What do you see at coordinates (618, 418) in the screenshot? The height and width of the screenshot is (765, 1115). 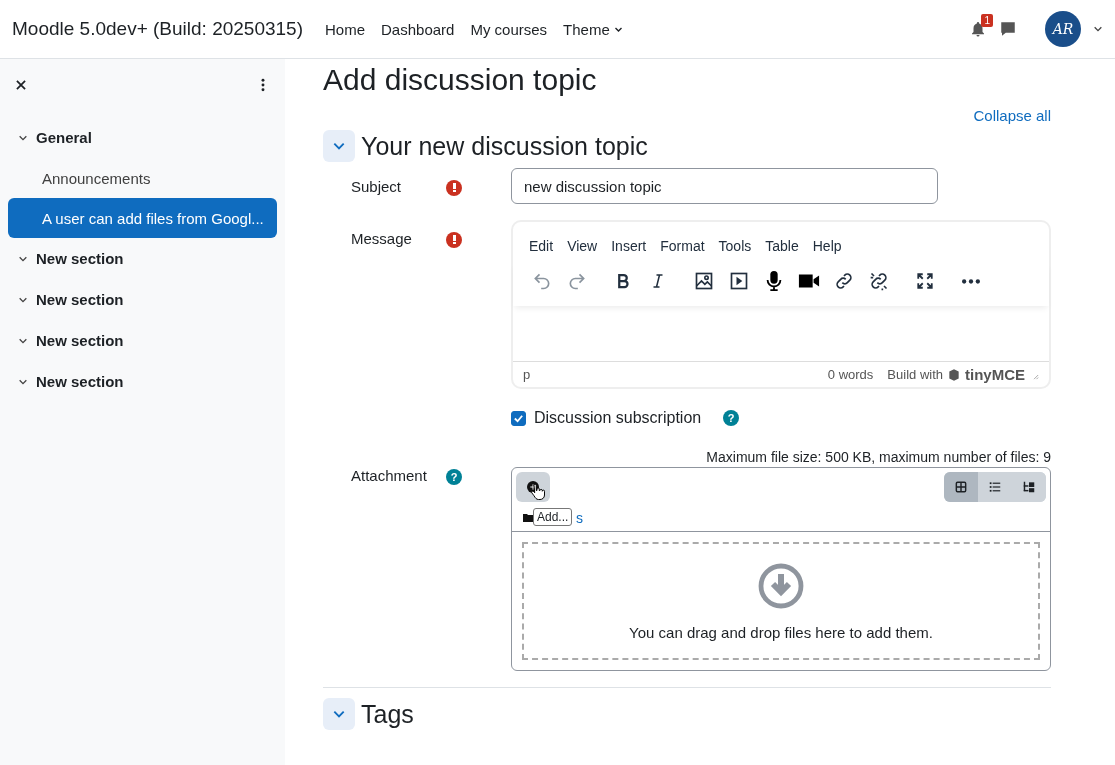 I see `checkbox-label: Discussion subscription` at bounding box center [618, 418].